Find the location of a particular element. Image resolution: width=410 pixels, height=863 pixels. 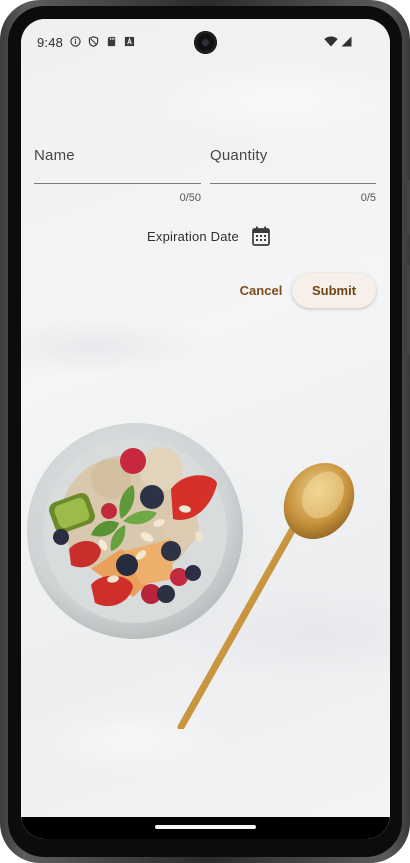

home-indicator is located at coordinates (205, 827).